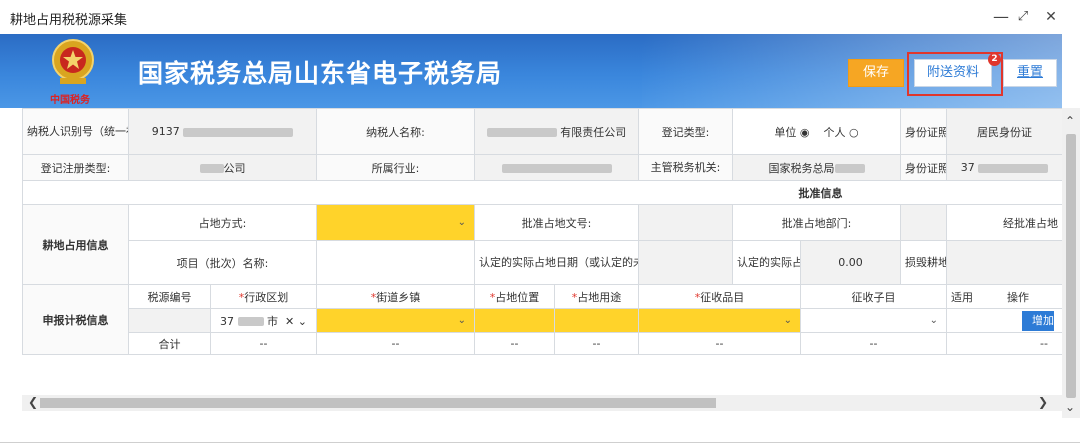 The height and width of the screenshot is (443, 1080). I want to click on taxpayer-name-label: 纳税人名称:, so click(395, 131).